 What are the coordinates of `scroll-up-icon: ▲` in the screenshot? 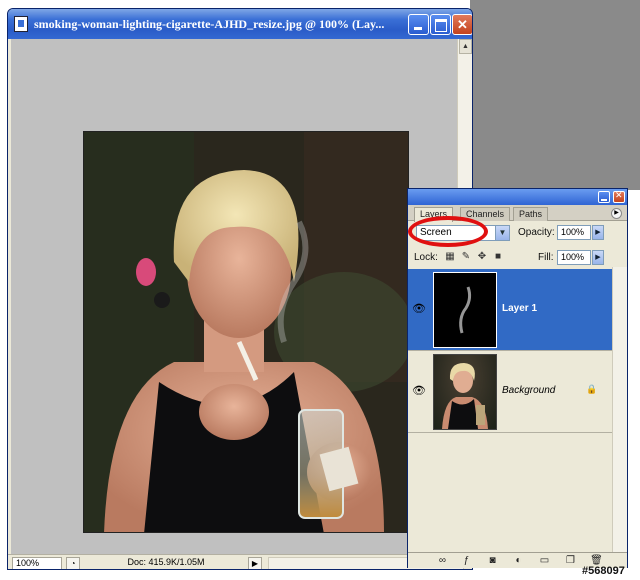 It's located at (465, 46).